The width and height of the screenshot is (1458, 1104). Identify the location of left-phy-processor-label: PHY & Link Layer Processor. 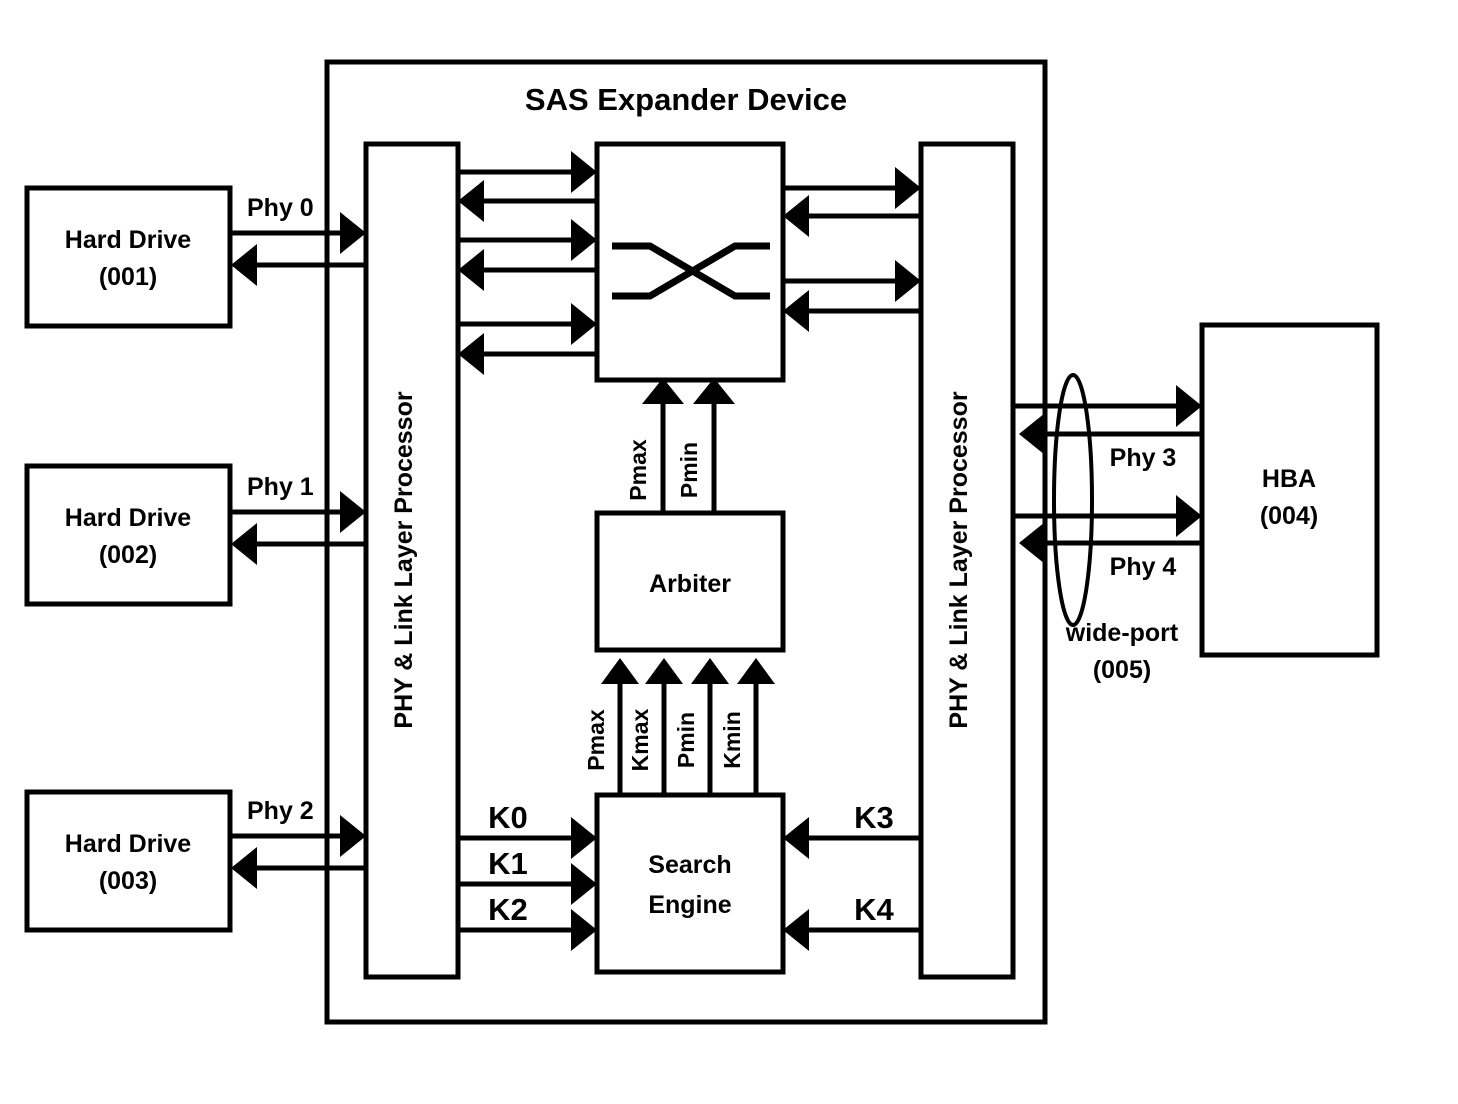
(404, 559).